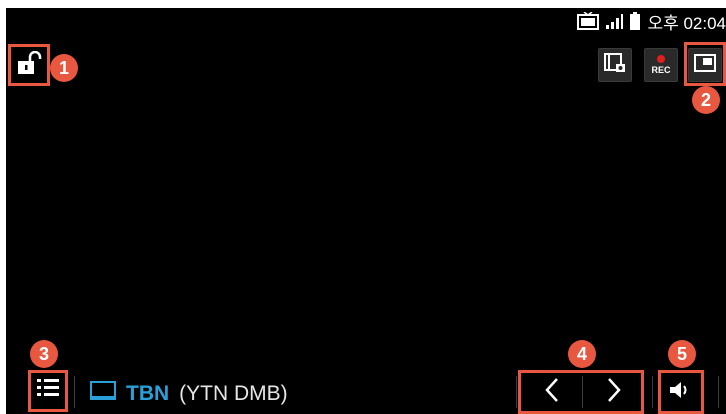 The width and height of the screenshot is (726, 414). I want to click on record-button: REC, so click(661, 65).